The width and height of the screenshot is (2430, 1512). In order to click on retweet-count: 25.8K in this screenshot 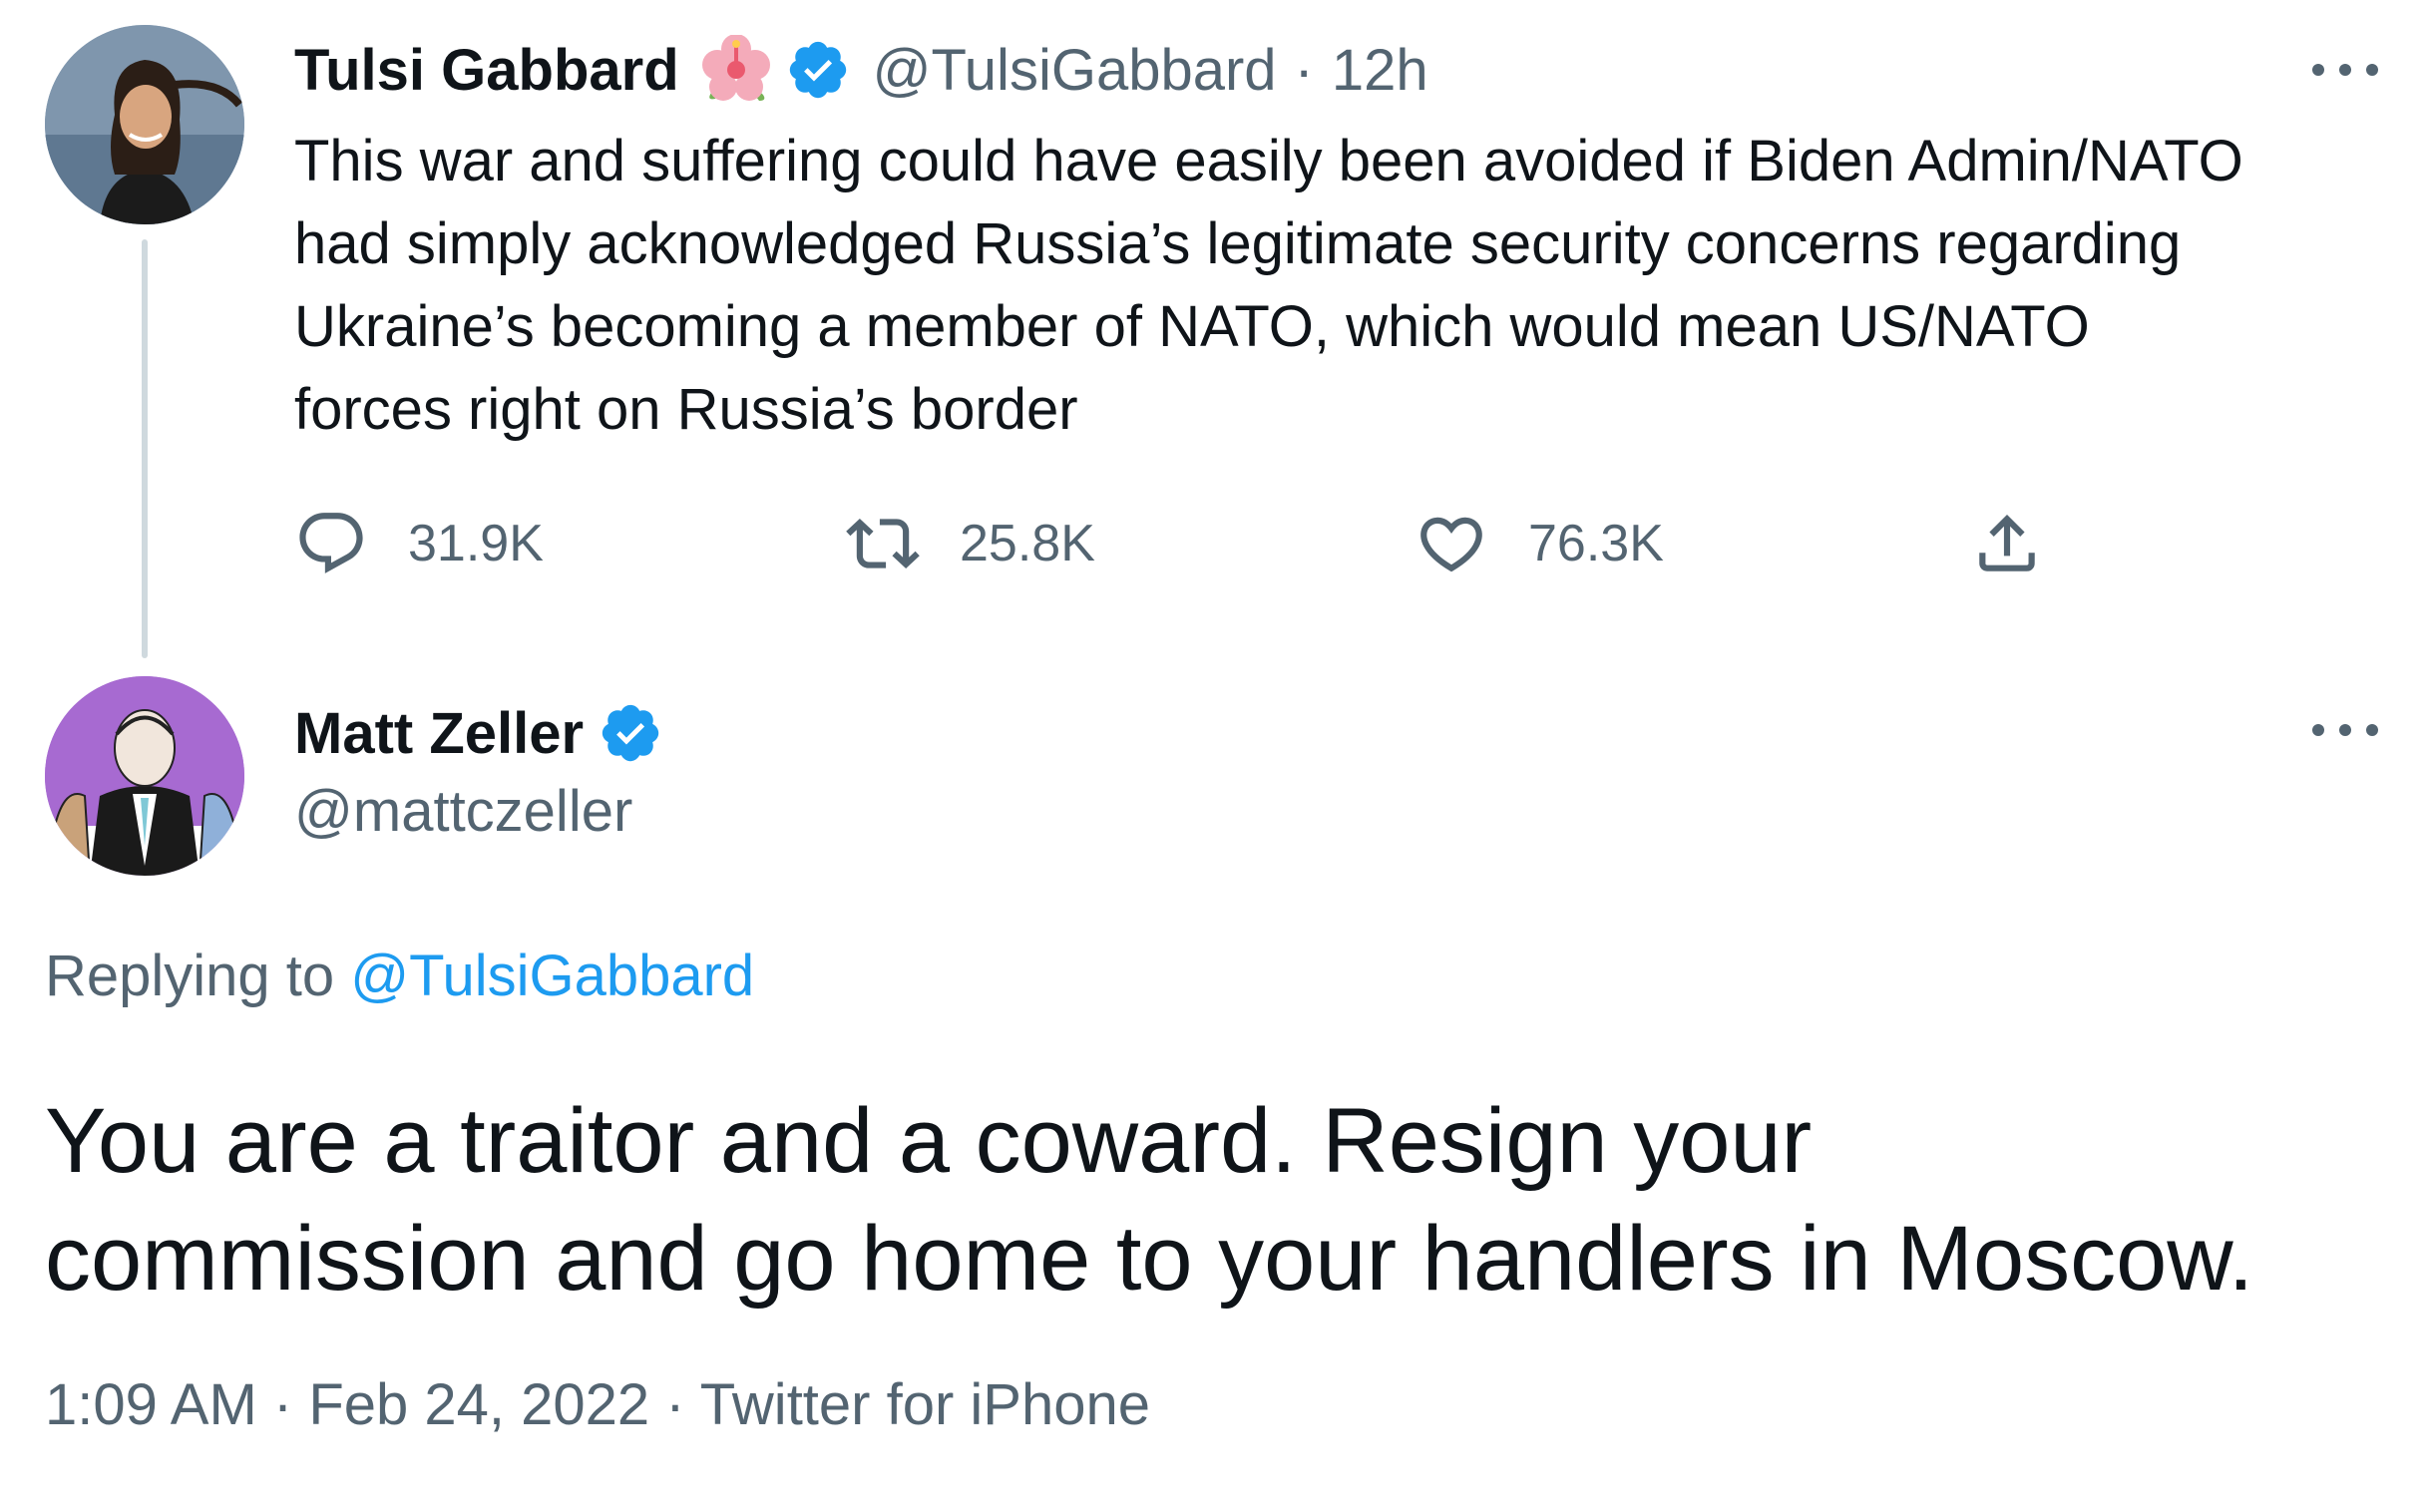, I will do `click(1027, 543)`.